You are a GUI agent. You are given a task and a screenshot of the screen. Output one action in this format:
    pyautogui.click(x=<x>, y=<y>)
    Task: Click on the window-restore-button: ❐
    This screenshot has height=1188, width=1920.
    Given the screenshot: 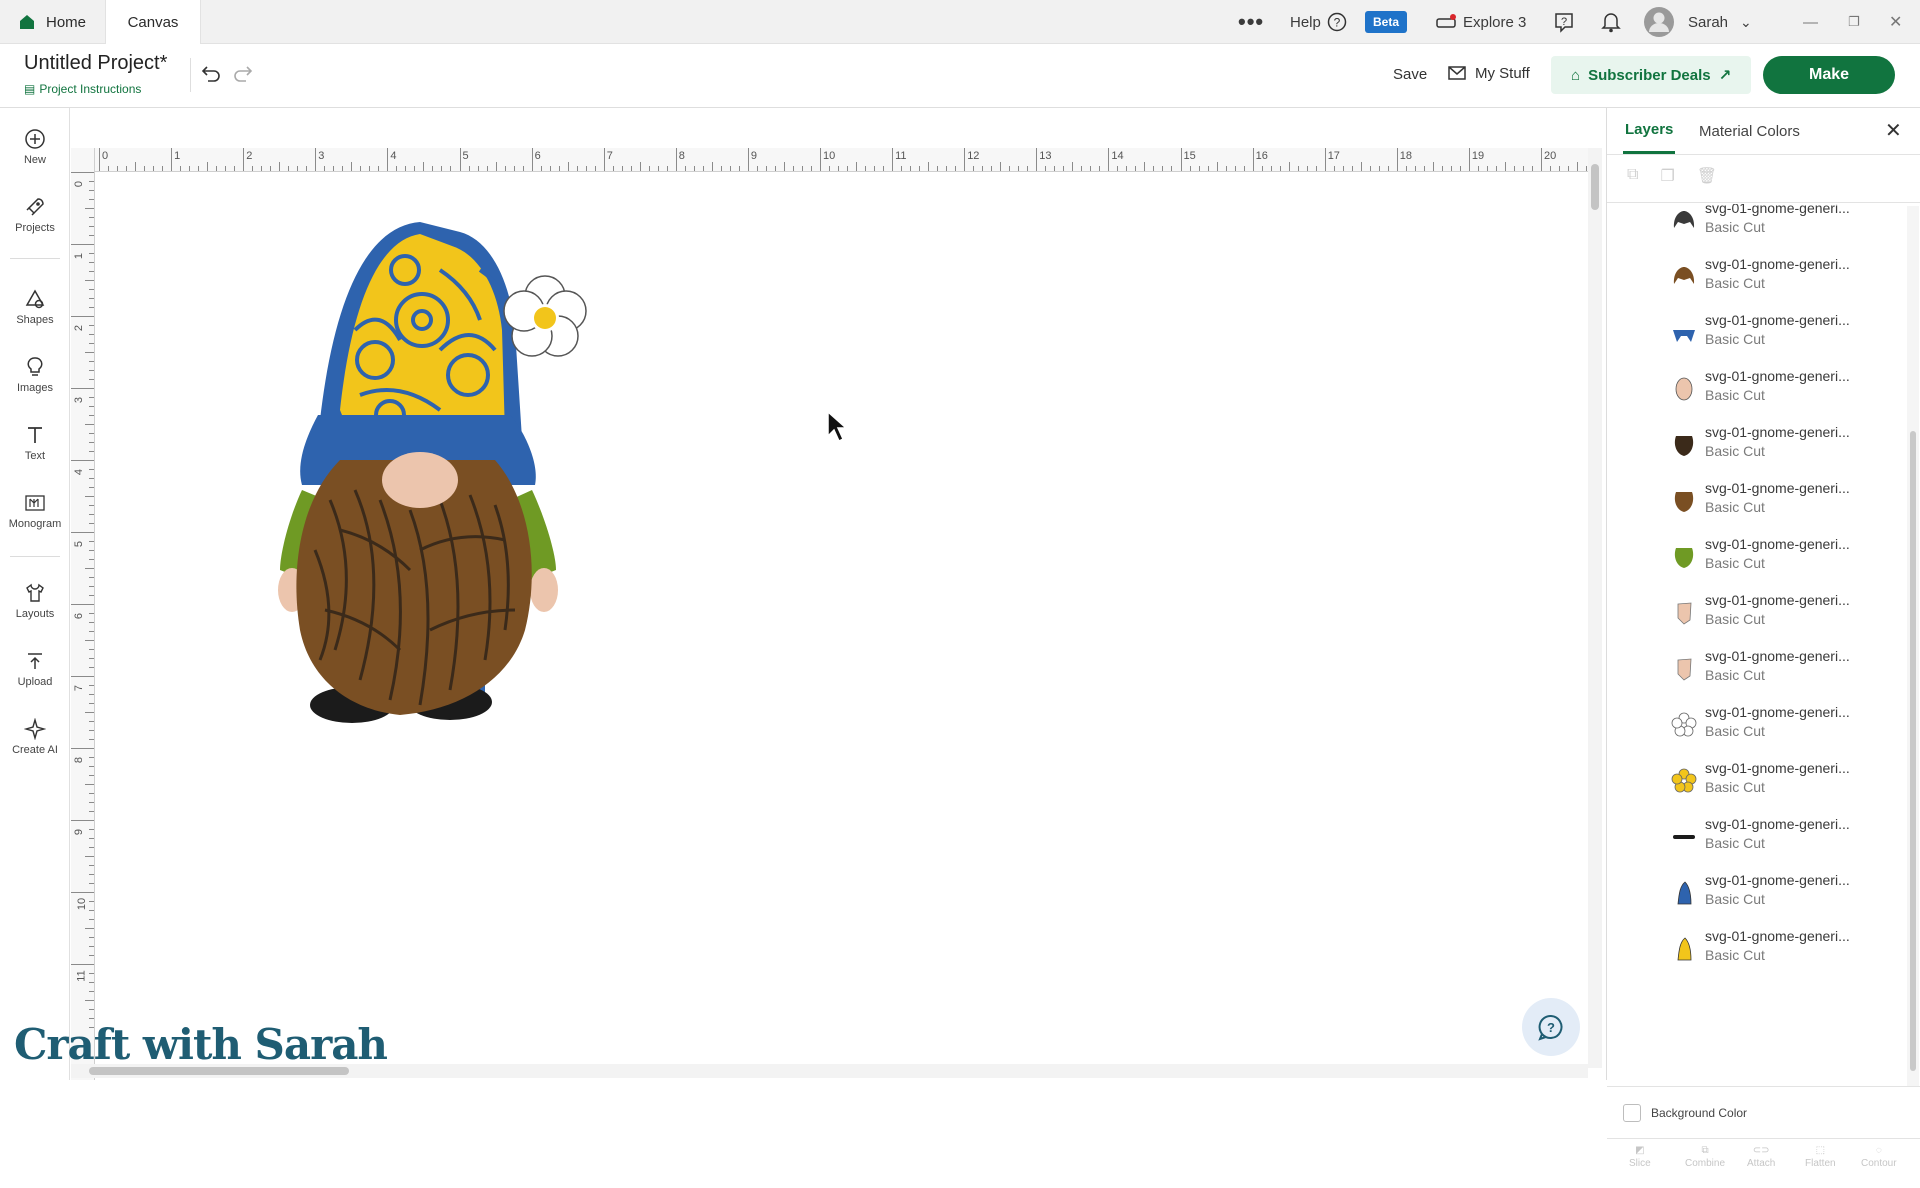 What is the action you would take?
    pyautogui.click(x=1854, y=22)
    